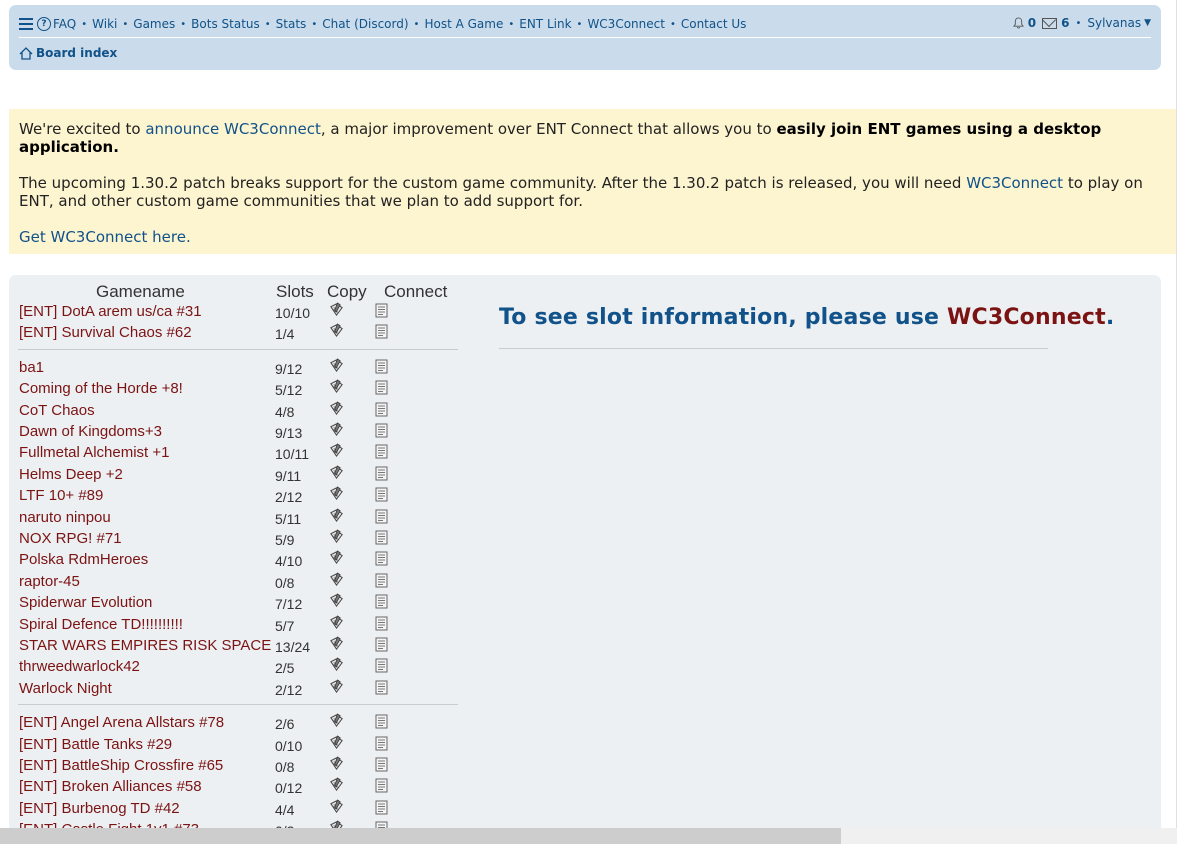 Image resolution: width=1177 pixels, height=844 pixels. I want to click on game-name-link: LTF 10+ #89, so click(61, 495).